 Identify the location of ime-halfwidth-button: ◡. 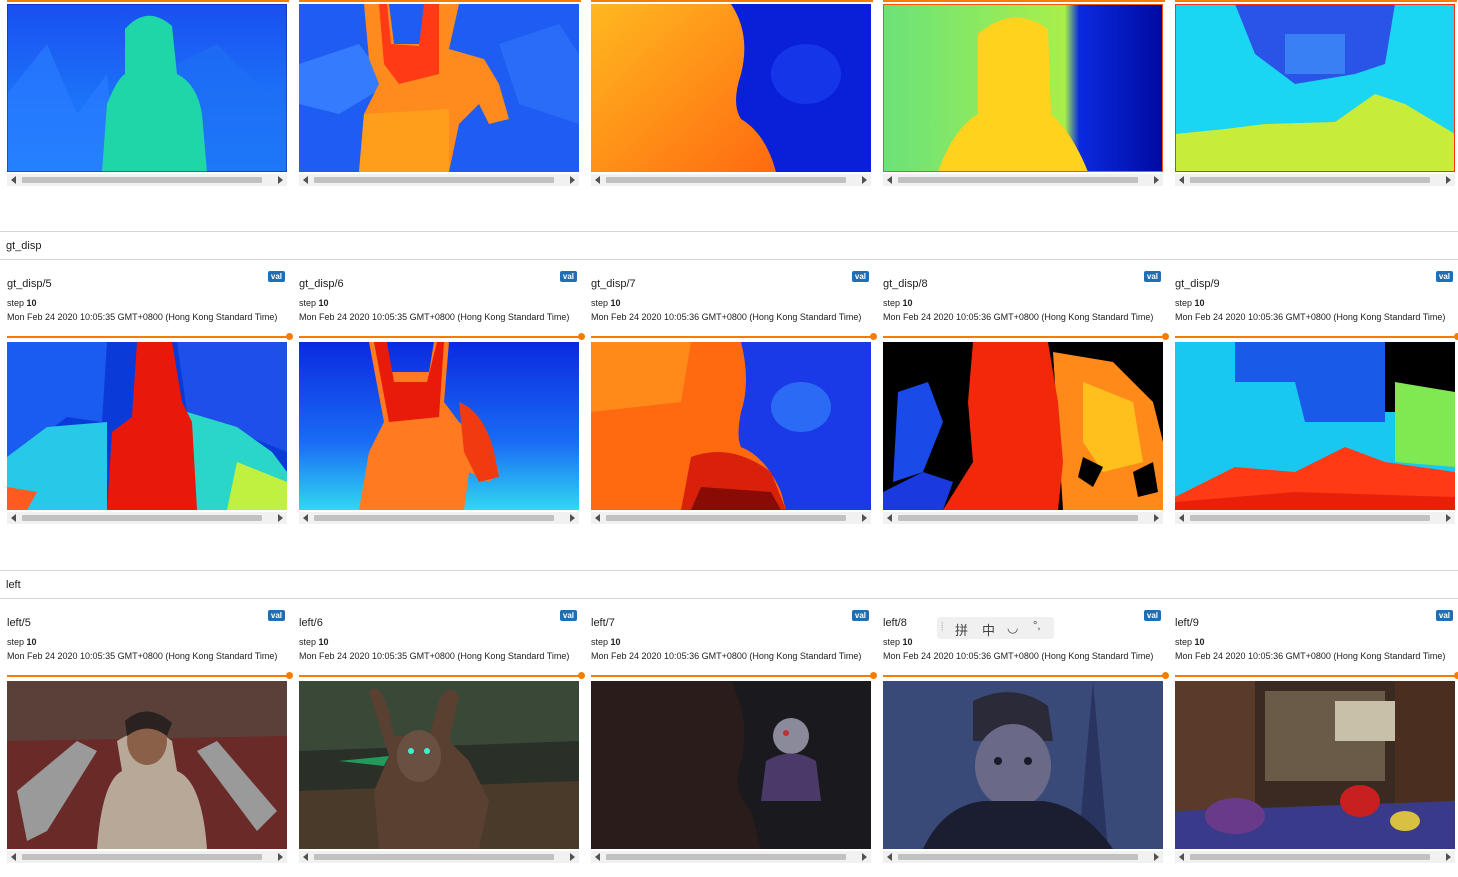
(1012, 628).